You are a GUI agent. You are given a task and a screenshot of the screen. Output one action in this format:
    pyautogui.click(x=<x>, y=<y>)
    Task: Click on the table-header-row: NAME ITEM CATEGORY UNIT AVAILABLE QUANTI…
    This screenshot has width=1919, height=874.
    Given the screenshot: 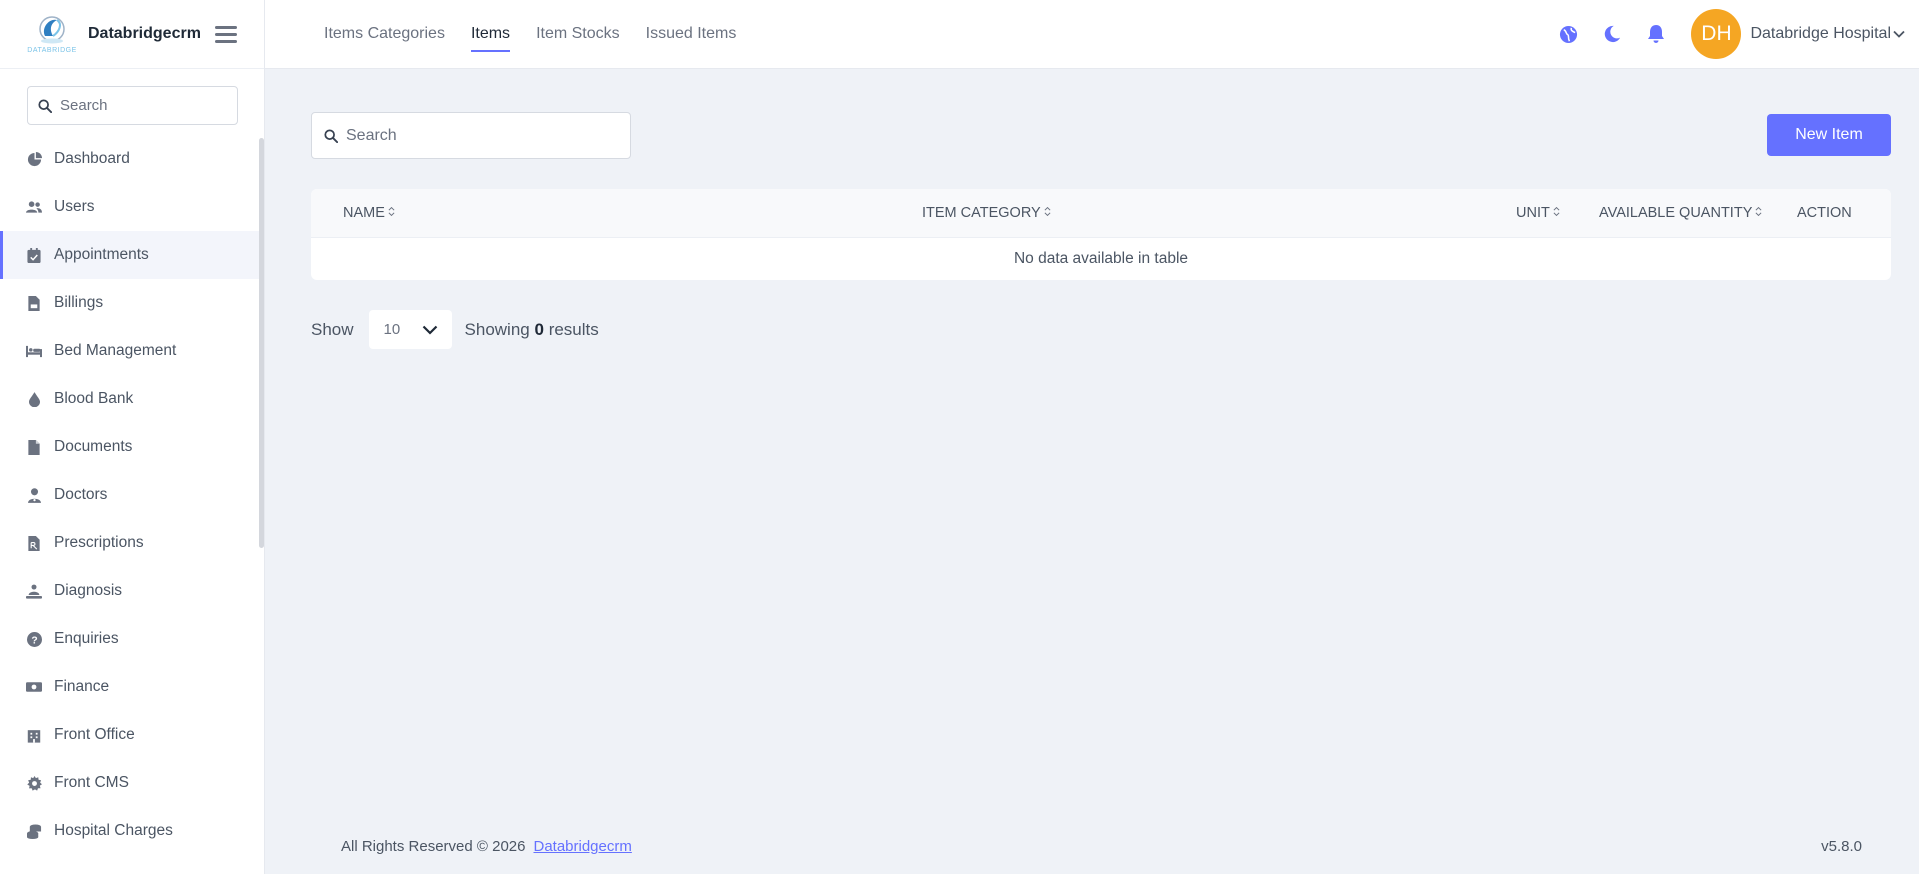 What is the action you would take?
    pyautogui.click(x=1101, y=213)
    